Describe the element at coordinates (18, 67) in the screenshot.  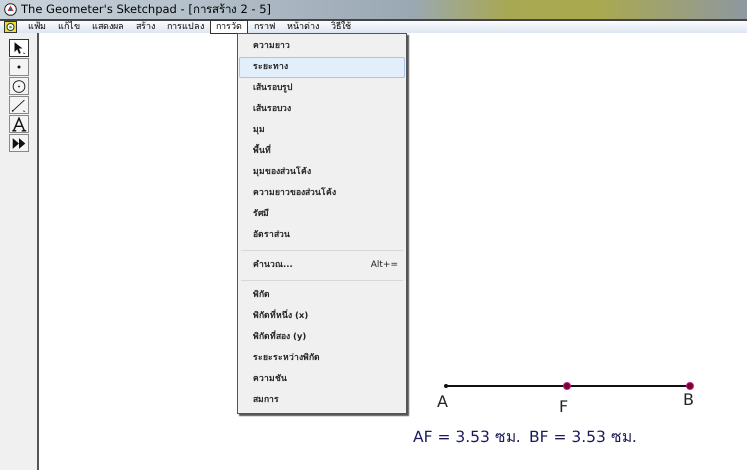
I see `point-icon` at that location.